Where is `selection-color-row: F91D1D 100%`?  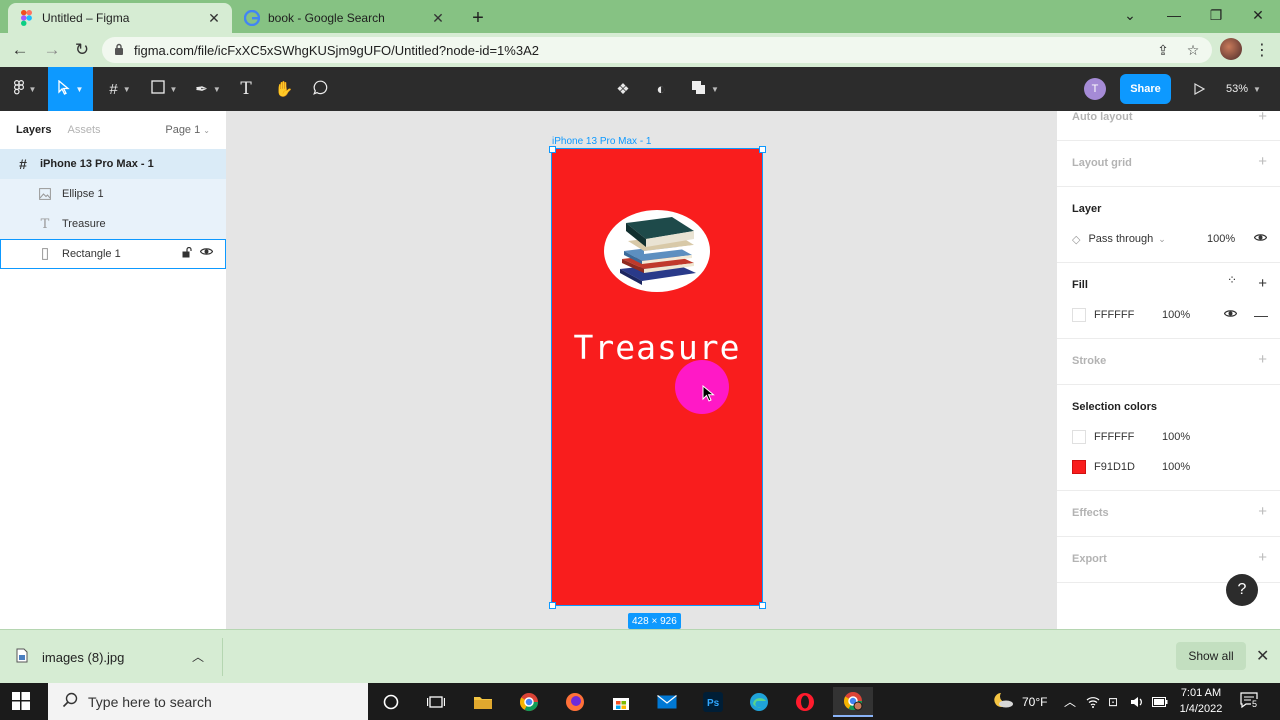 selection-color-row: F91D1D 100% is located at coordinates (1170, 467).